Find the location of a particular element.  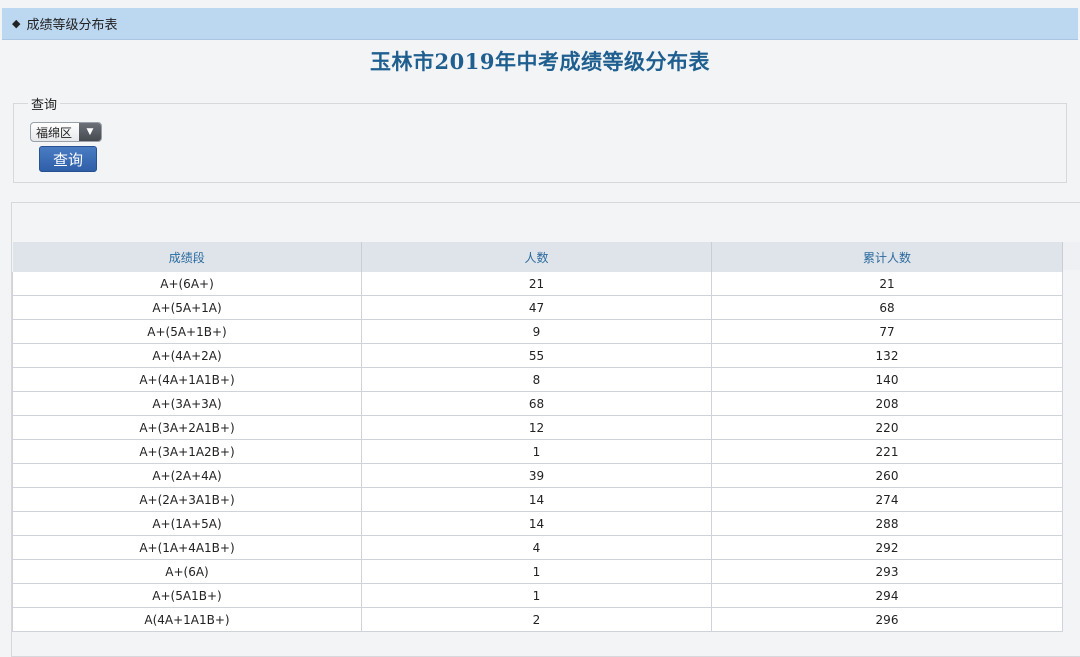

cell-count: 8 is located at coordinates (536, 379).